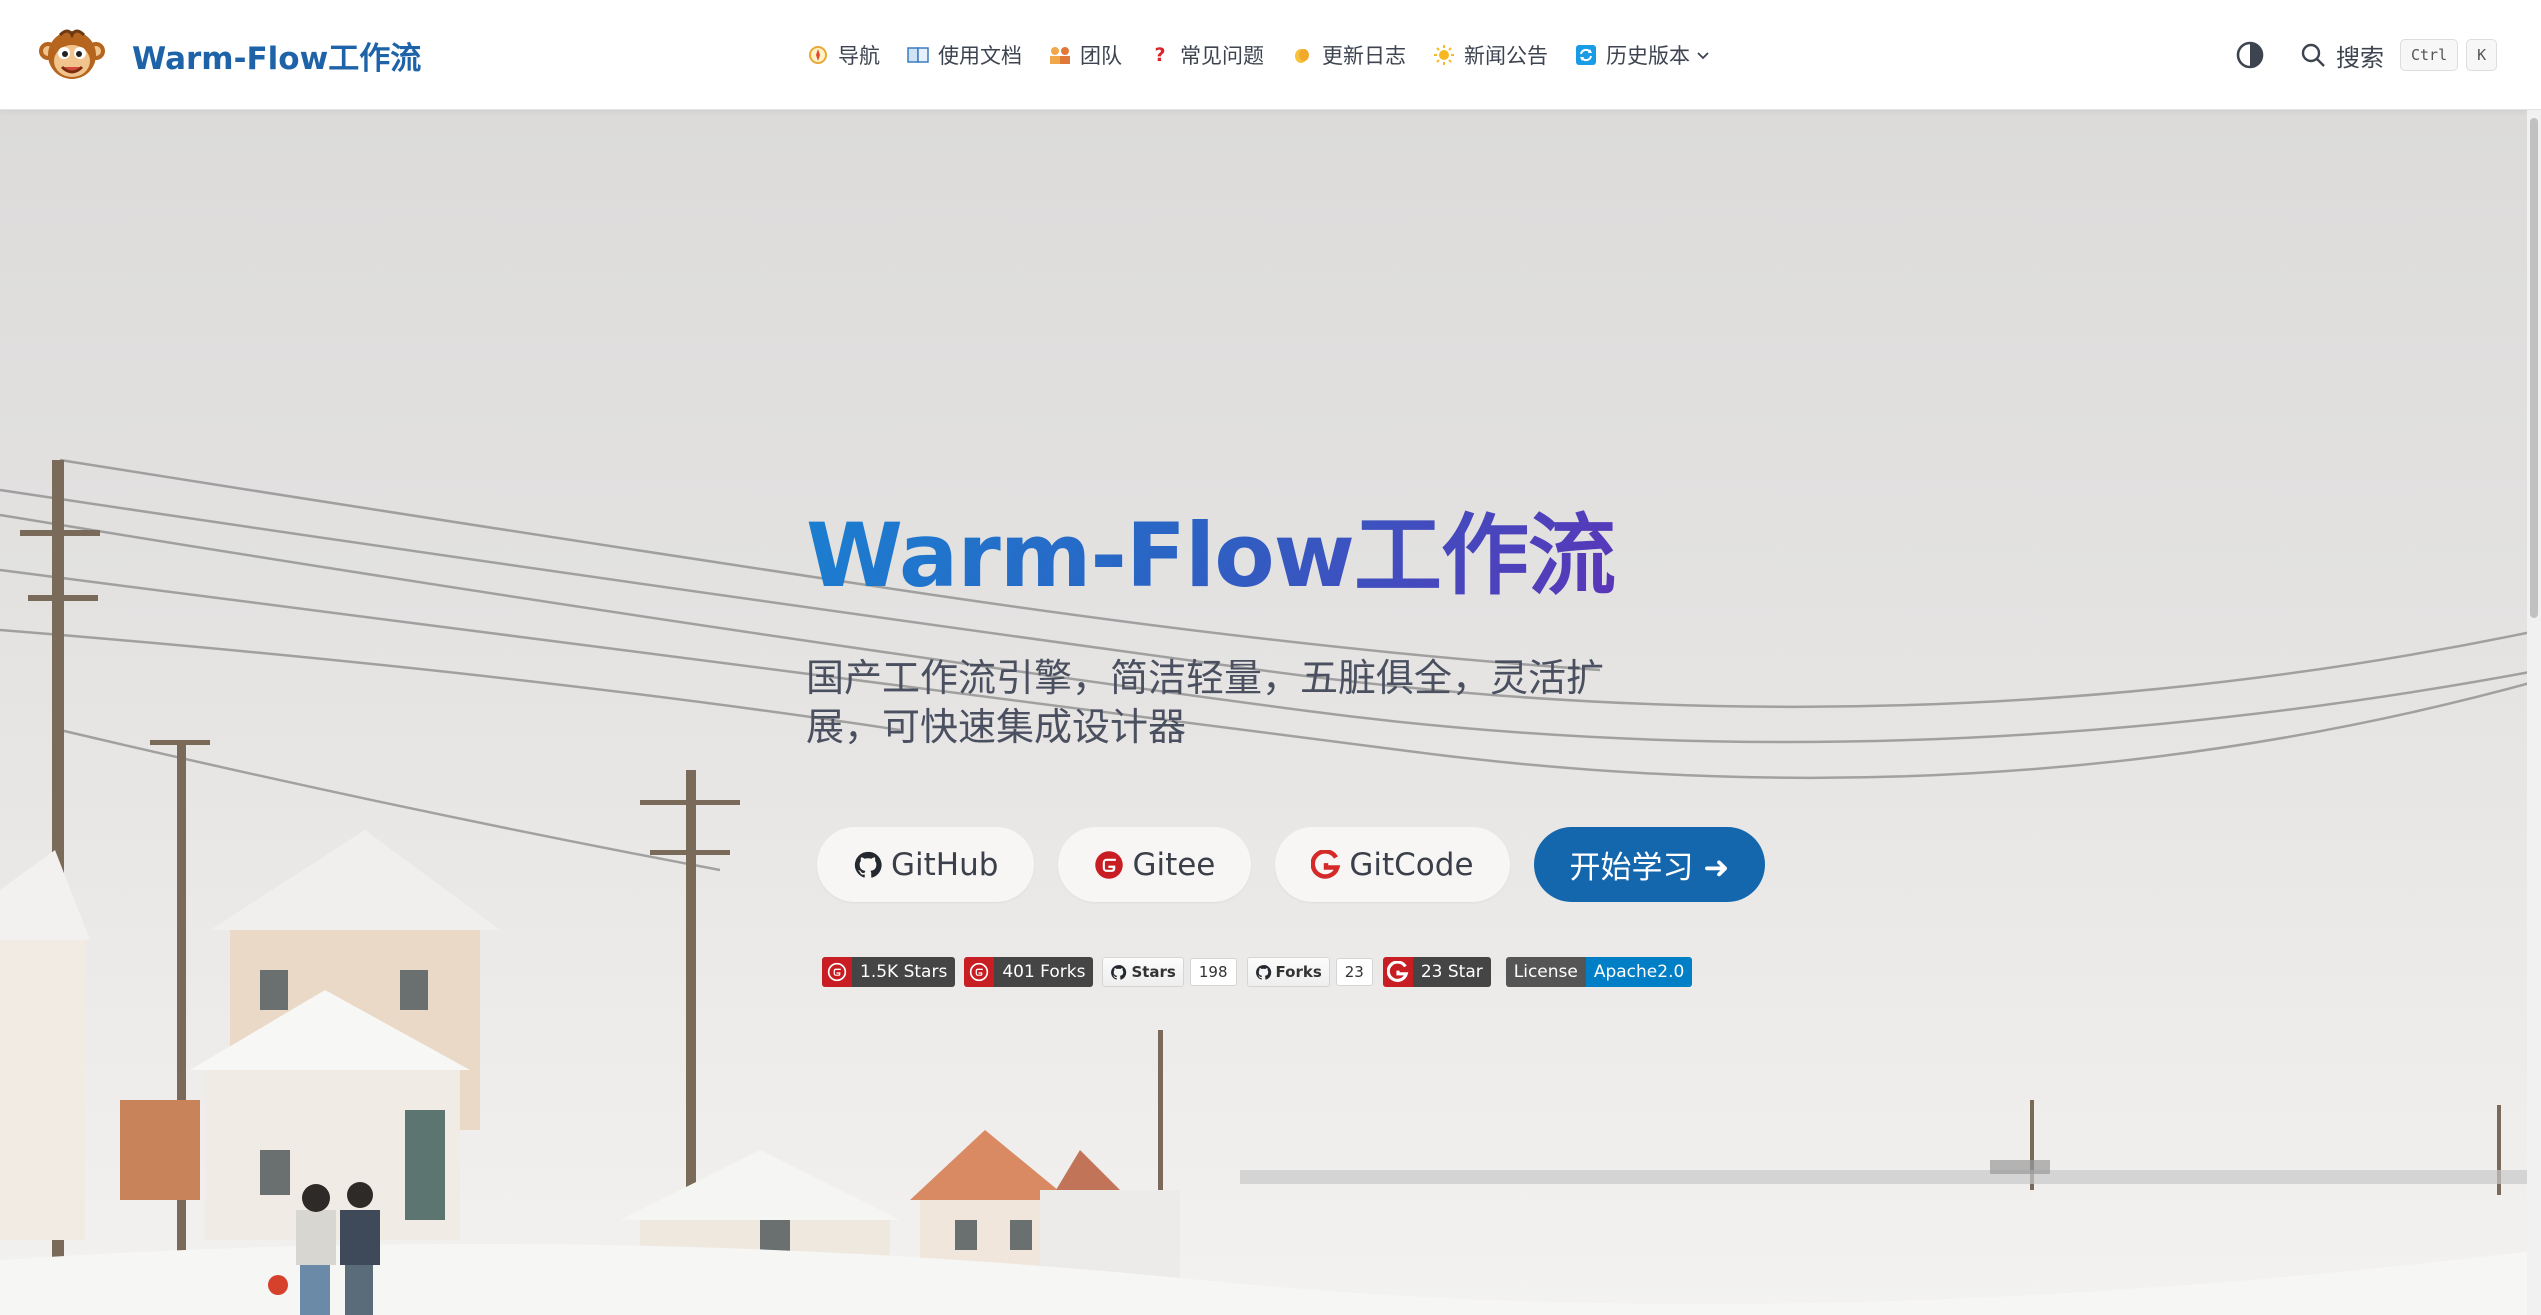 The width and height of the screenshot is (2541, 1315). I want to click on nav-item-team: 团队, so click(1085, 55).